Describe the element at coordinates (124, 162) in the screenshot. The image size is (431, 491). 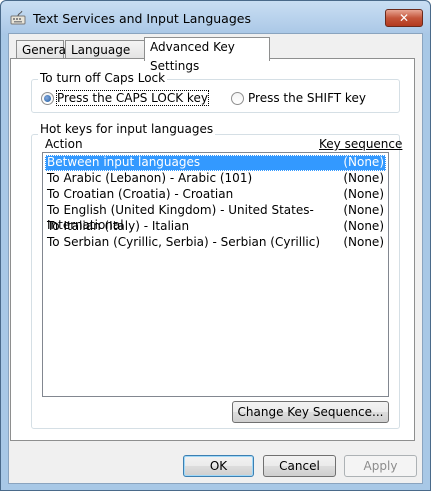
I see `action-label: Between input languages` at that location.